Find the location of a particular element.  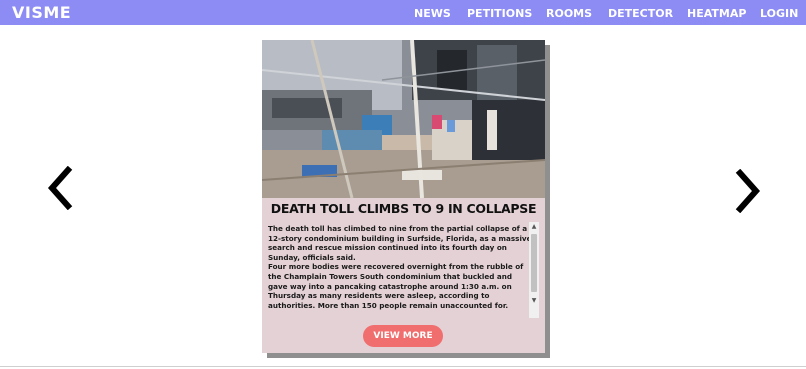

article-headline: DEATH TOLL CLIMBS TO 9 IN COLLAPSE is located at coordinates (403, 208).